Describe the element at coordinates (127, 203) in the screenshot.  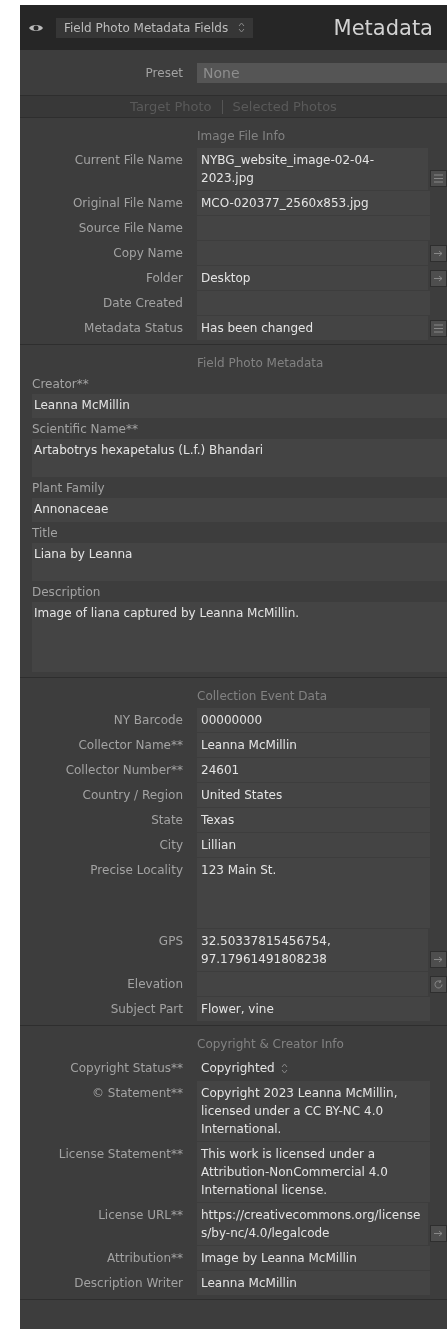
I see `field-label: Original File Name` at that location.